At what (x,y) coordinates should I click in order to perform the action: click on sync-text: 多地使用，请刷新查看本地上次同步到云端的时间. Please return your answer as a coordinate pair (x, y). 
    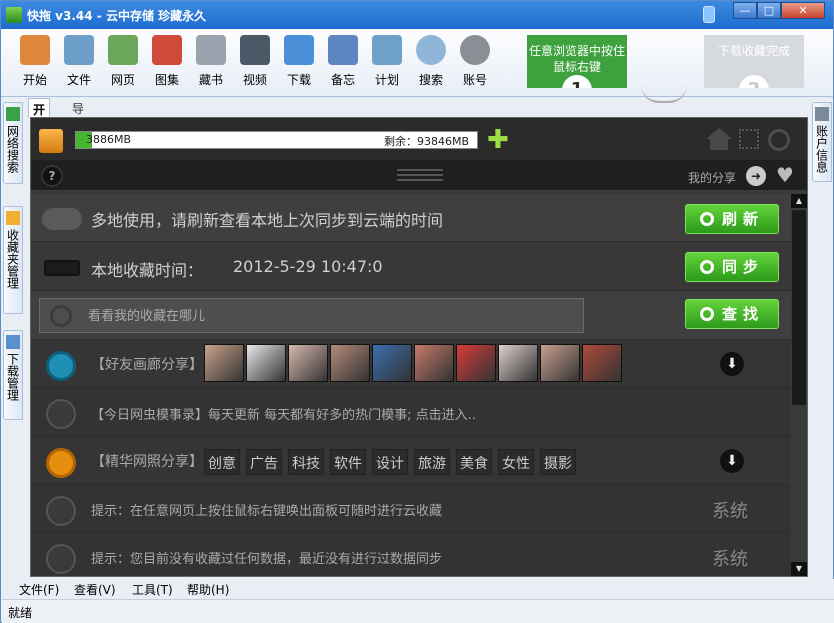
    Looking at the image, I should click on (267, 220).